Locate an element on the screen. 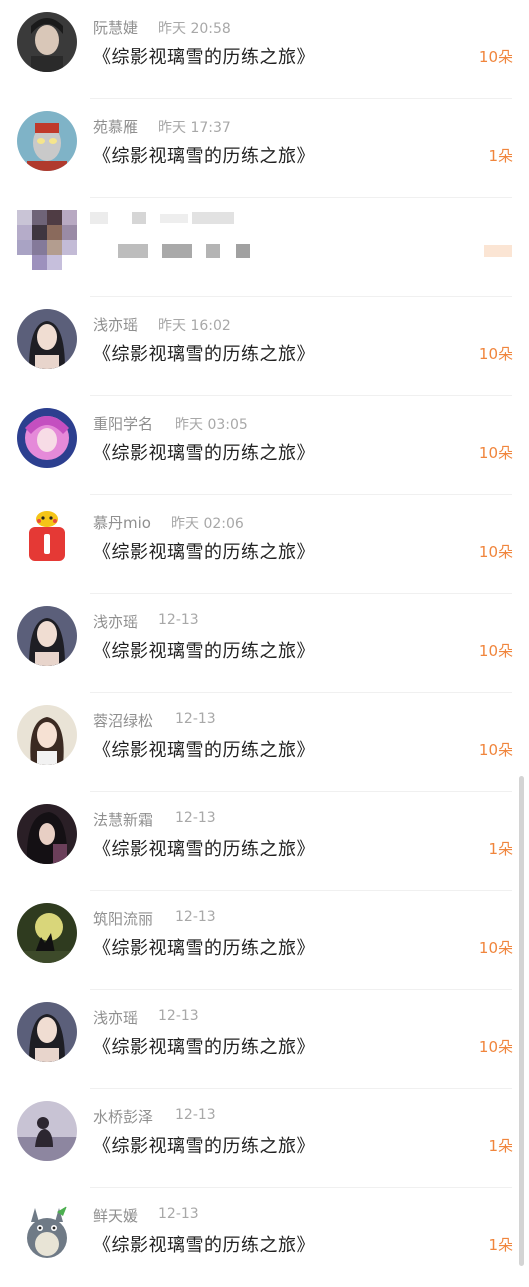 The image size is (529, 1287). sender-name: 法慧新霜 is located at coordinates (123, 820).